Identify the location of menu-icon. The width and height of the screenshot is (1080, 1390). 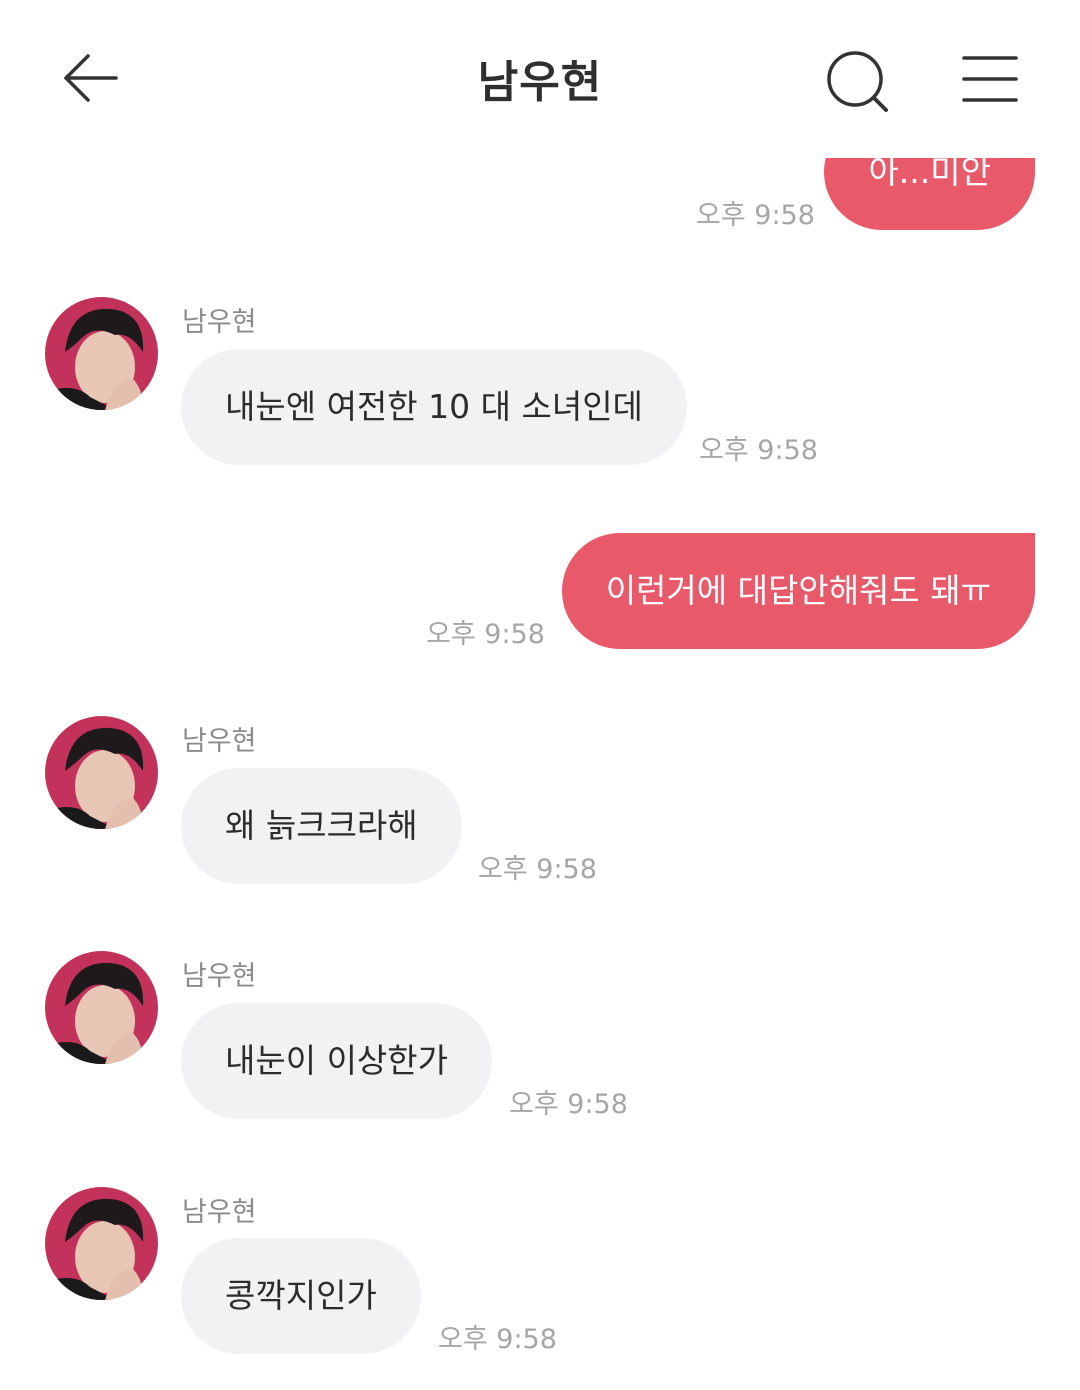
(990, 79).